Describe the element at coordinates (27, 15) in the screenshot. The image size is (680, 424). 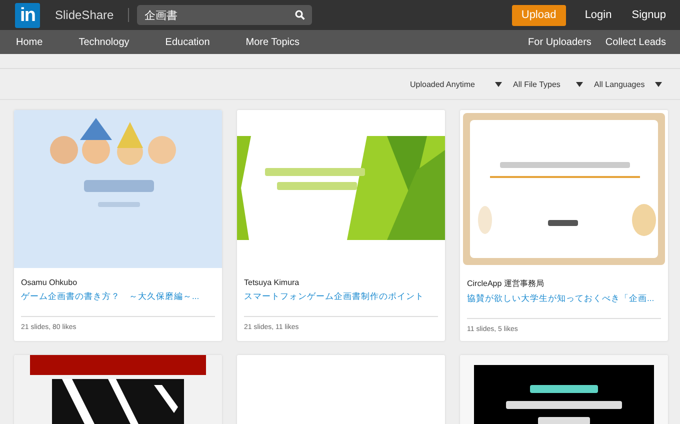
I see `logo-icon: in` at that location.